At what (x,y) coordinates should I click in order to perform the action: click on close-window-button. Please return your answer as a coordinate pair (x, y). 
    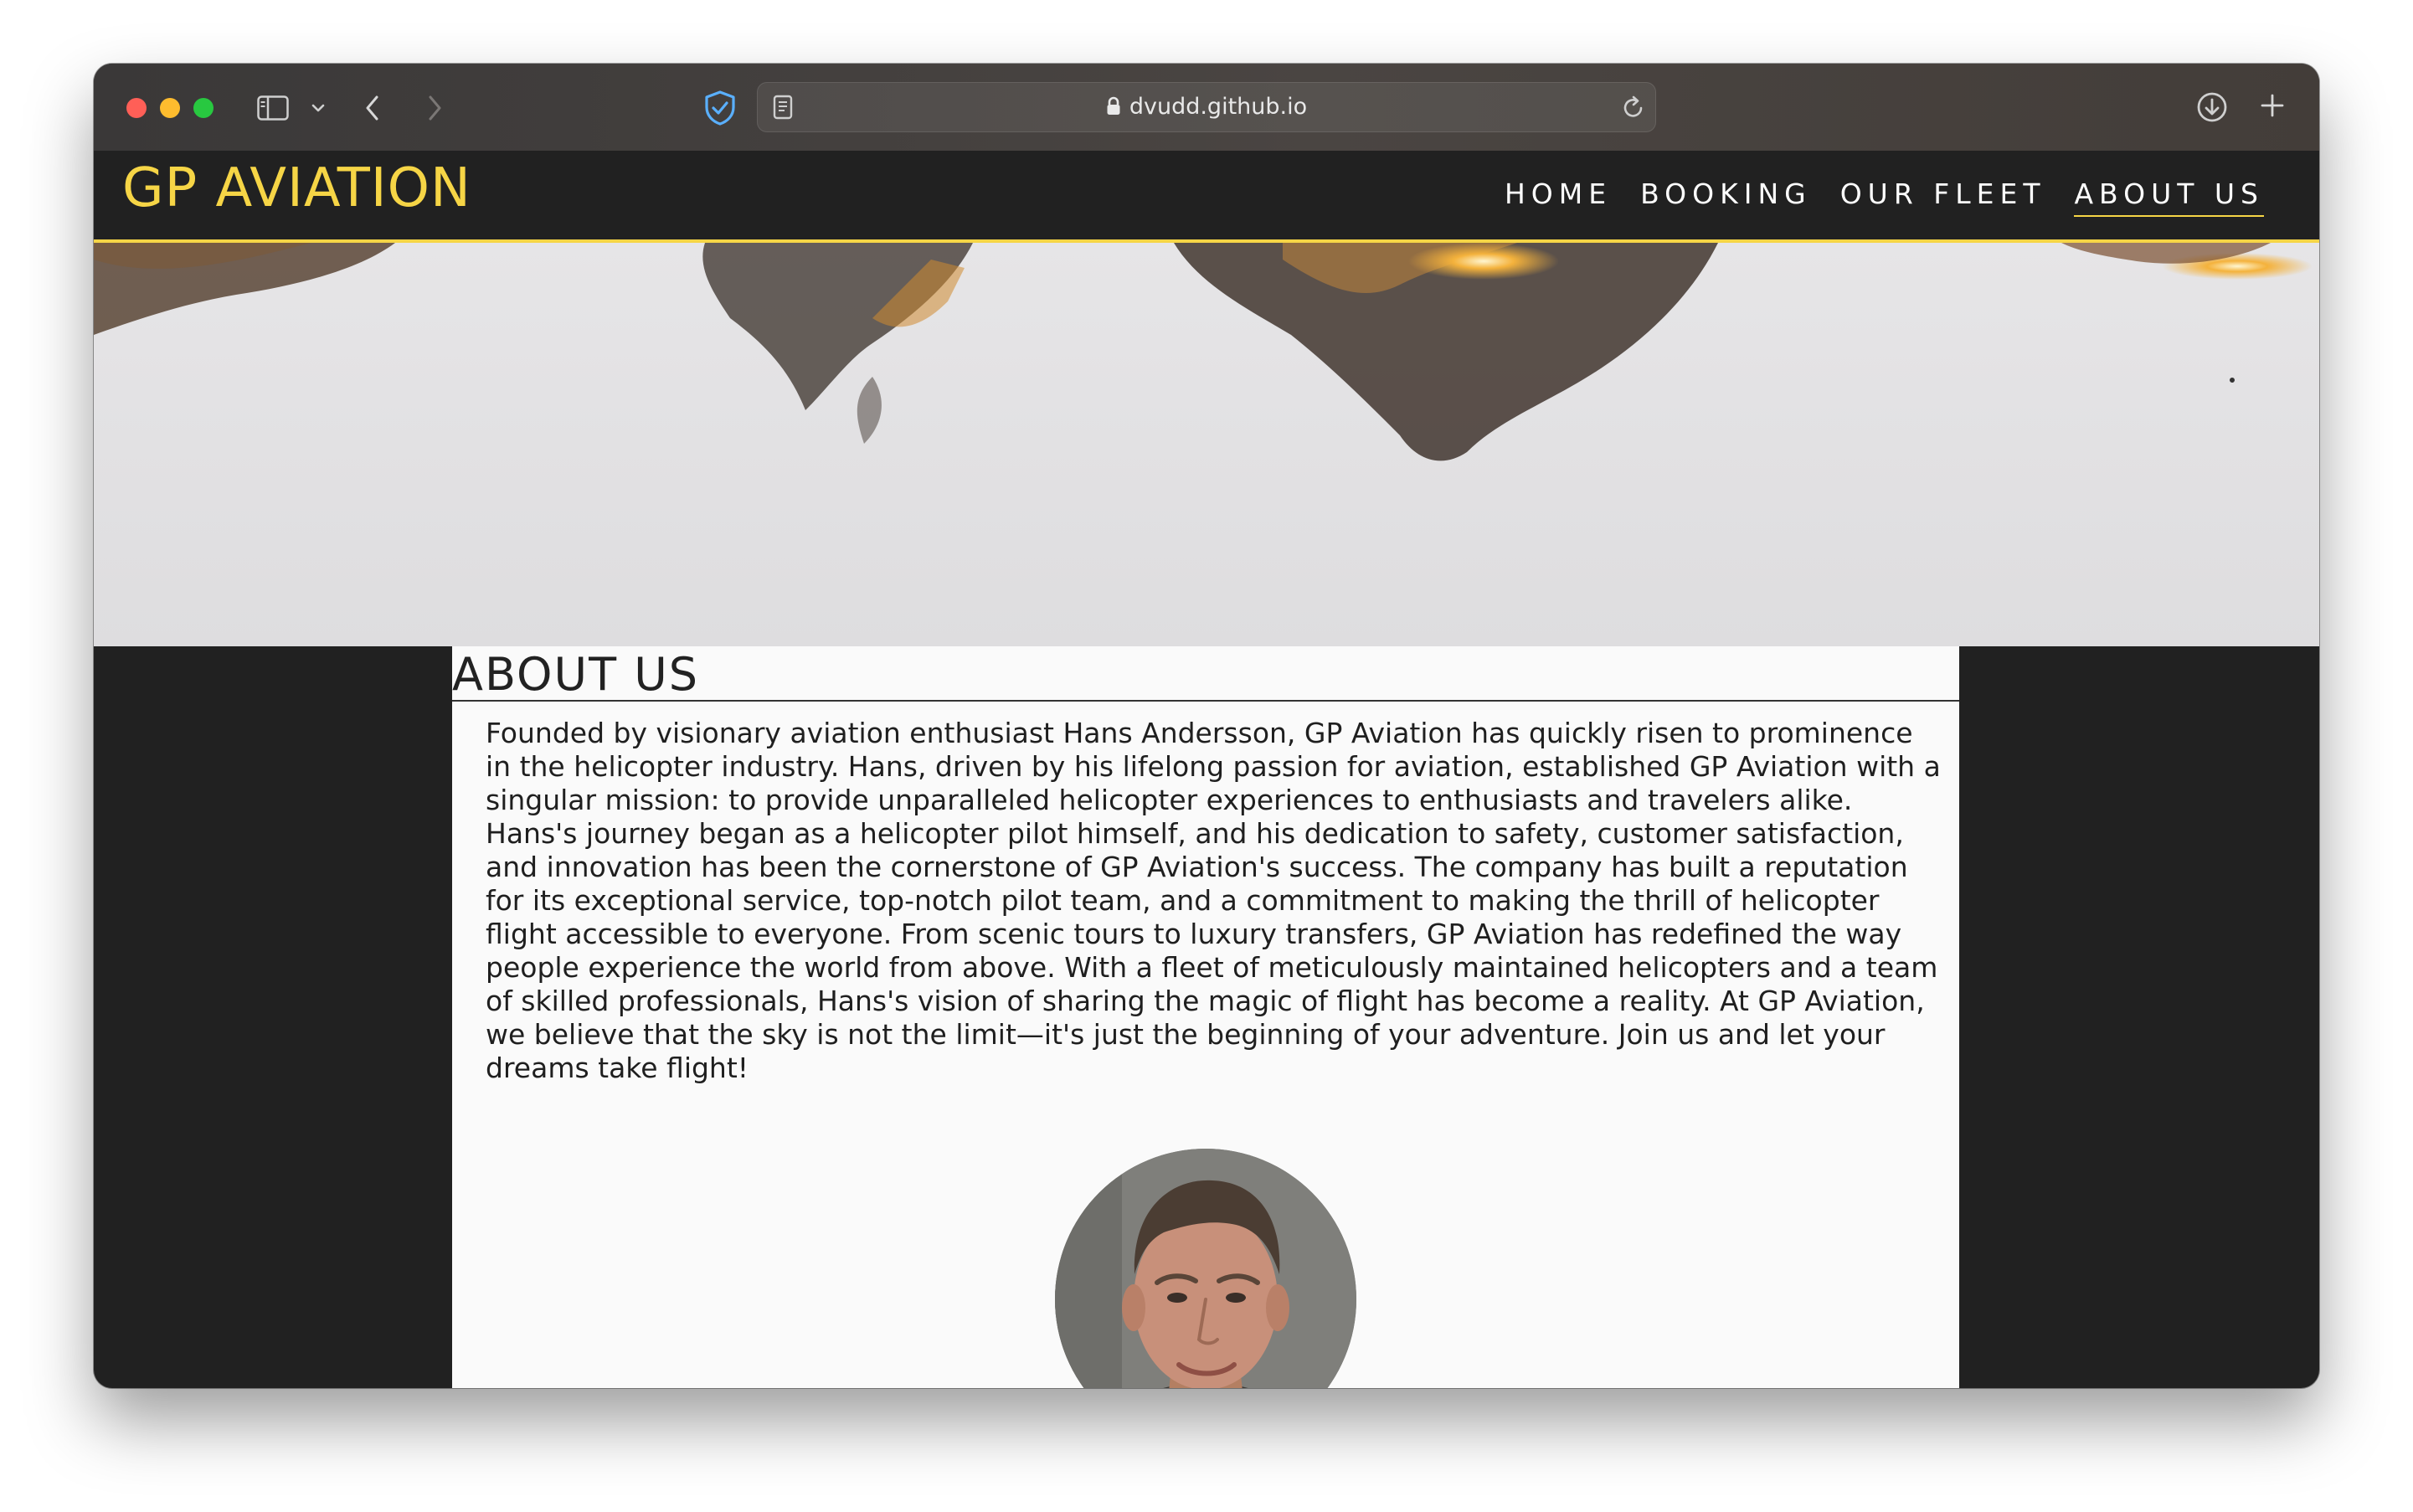
    Looking at the image, I should click on (136, 108).